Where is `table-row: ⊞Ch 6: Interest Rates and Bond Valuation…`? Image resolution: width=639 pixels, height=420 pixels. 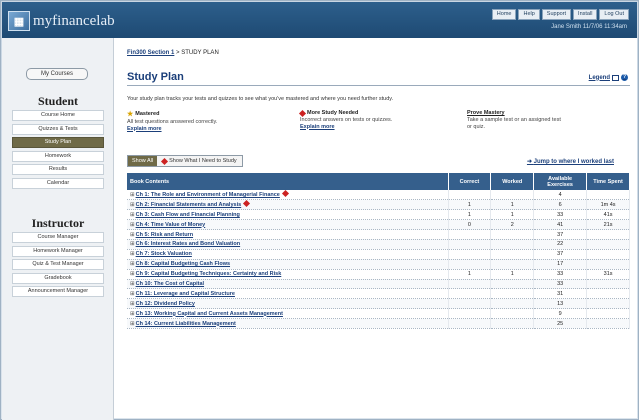
table-row: ⊞Ch 6: Interest Rates and Bond Valuation… is located at coordinates (378, 244).